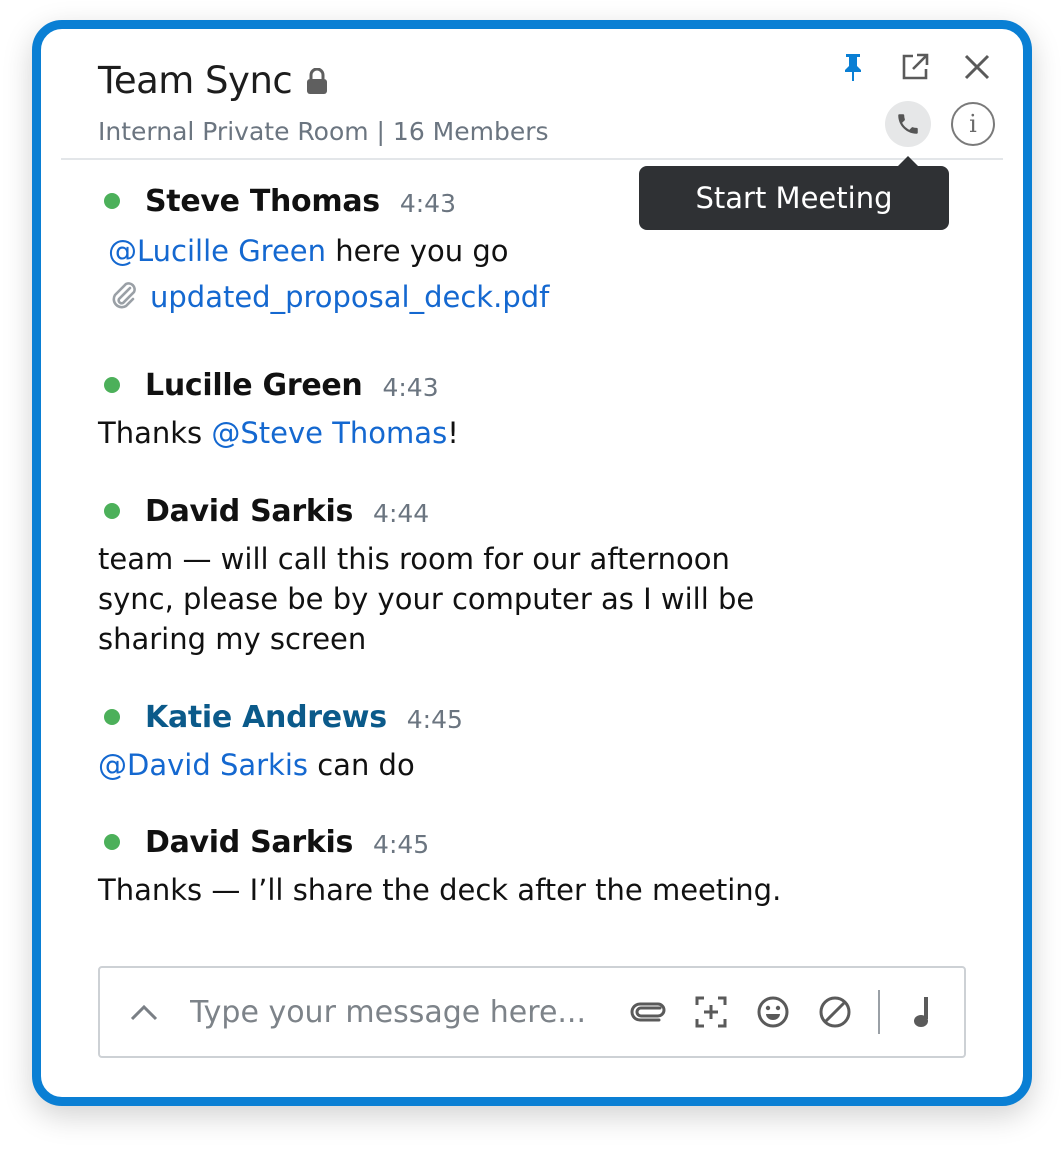 The image size is (1064, 1150). Describe the element at coordinates (532, 159) in the screenshot. I see `header-divider` at that location.